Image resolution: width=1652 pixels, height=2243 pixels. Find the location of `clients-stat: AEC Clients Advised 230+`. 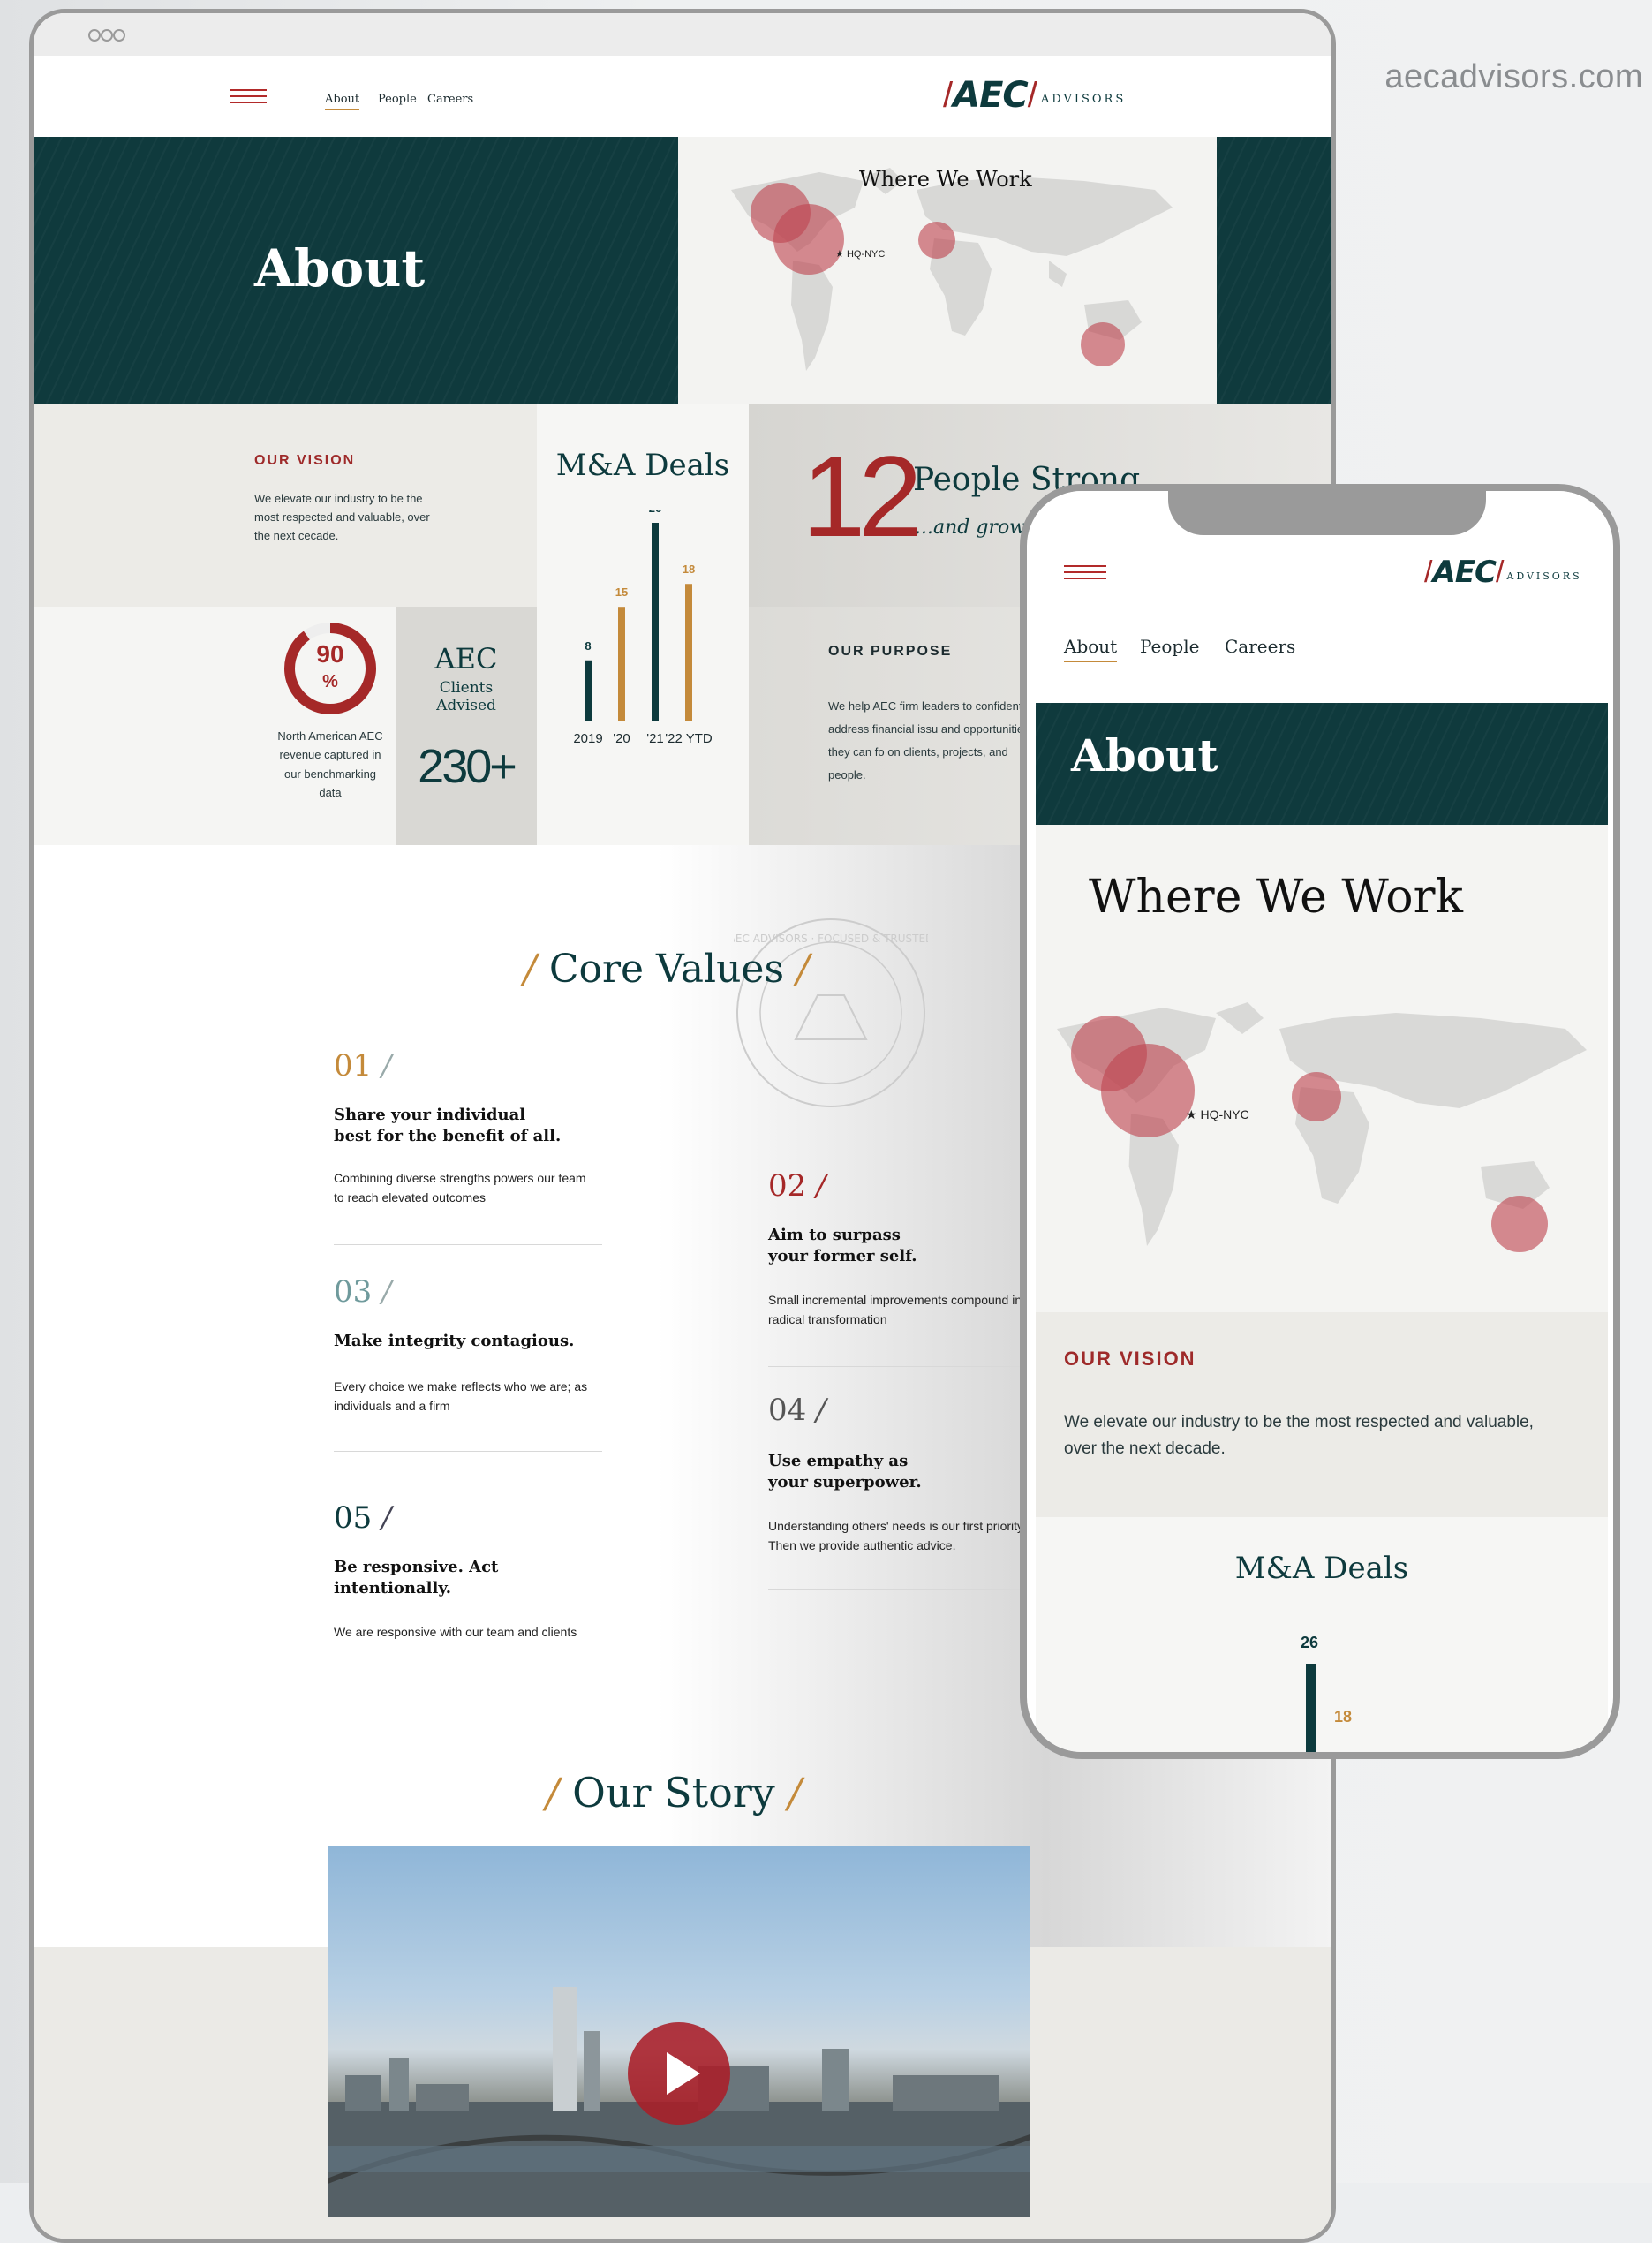

clients-stat: AEC Clients Advised 230+ is located at coordinates (467, 726).